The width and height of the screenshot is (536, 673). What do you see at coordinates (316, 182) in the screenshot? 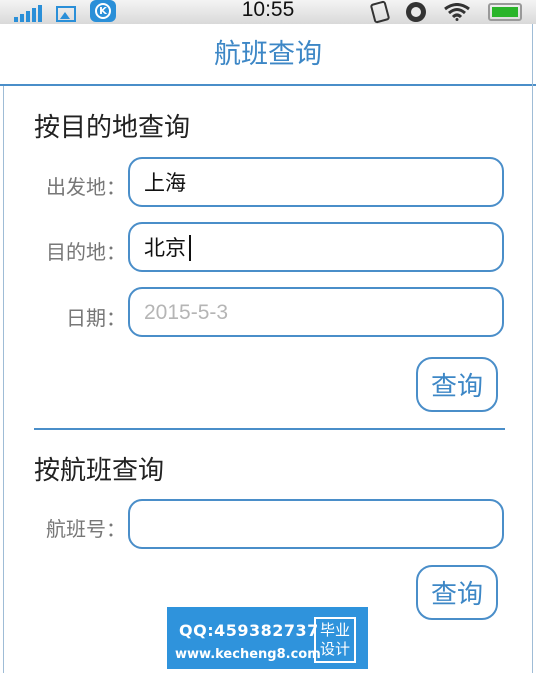
I see `departure-input` at bounding box center [316, 182].